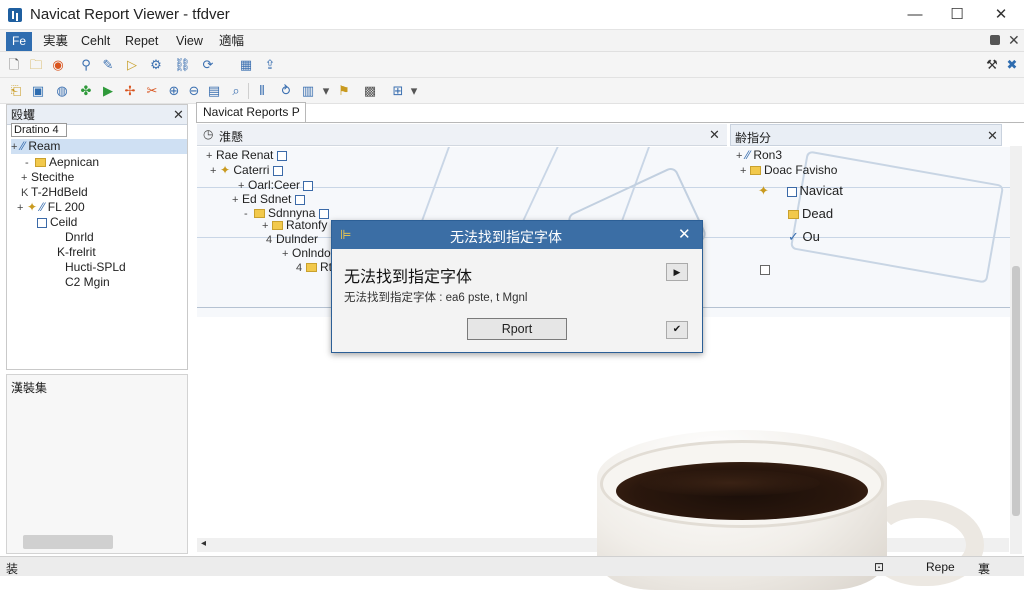 The height and width of the screenshot is (590, 1024). Describe the element at coordinates (995, 40) in the screenshot. I see `lock-icon` at that location.